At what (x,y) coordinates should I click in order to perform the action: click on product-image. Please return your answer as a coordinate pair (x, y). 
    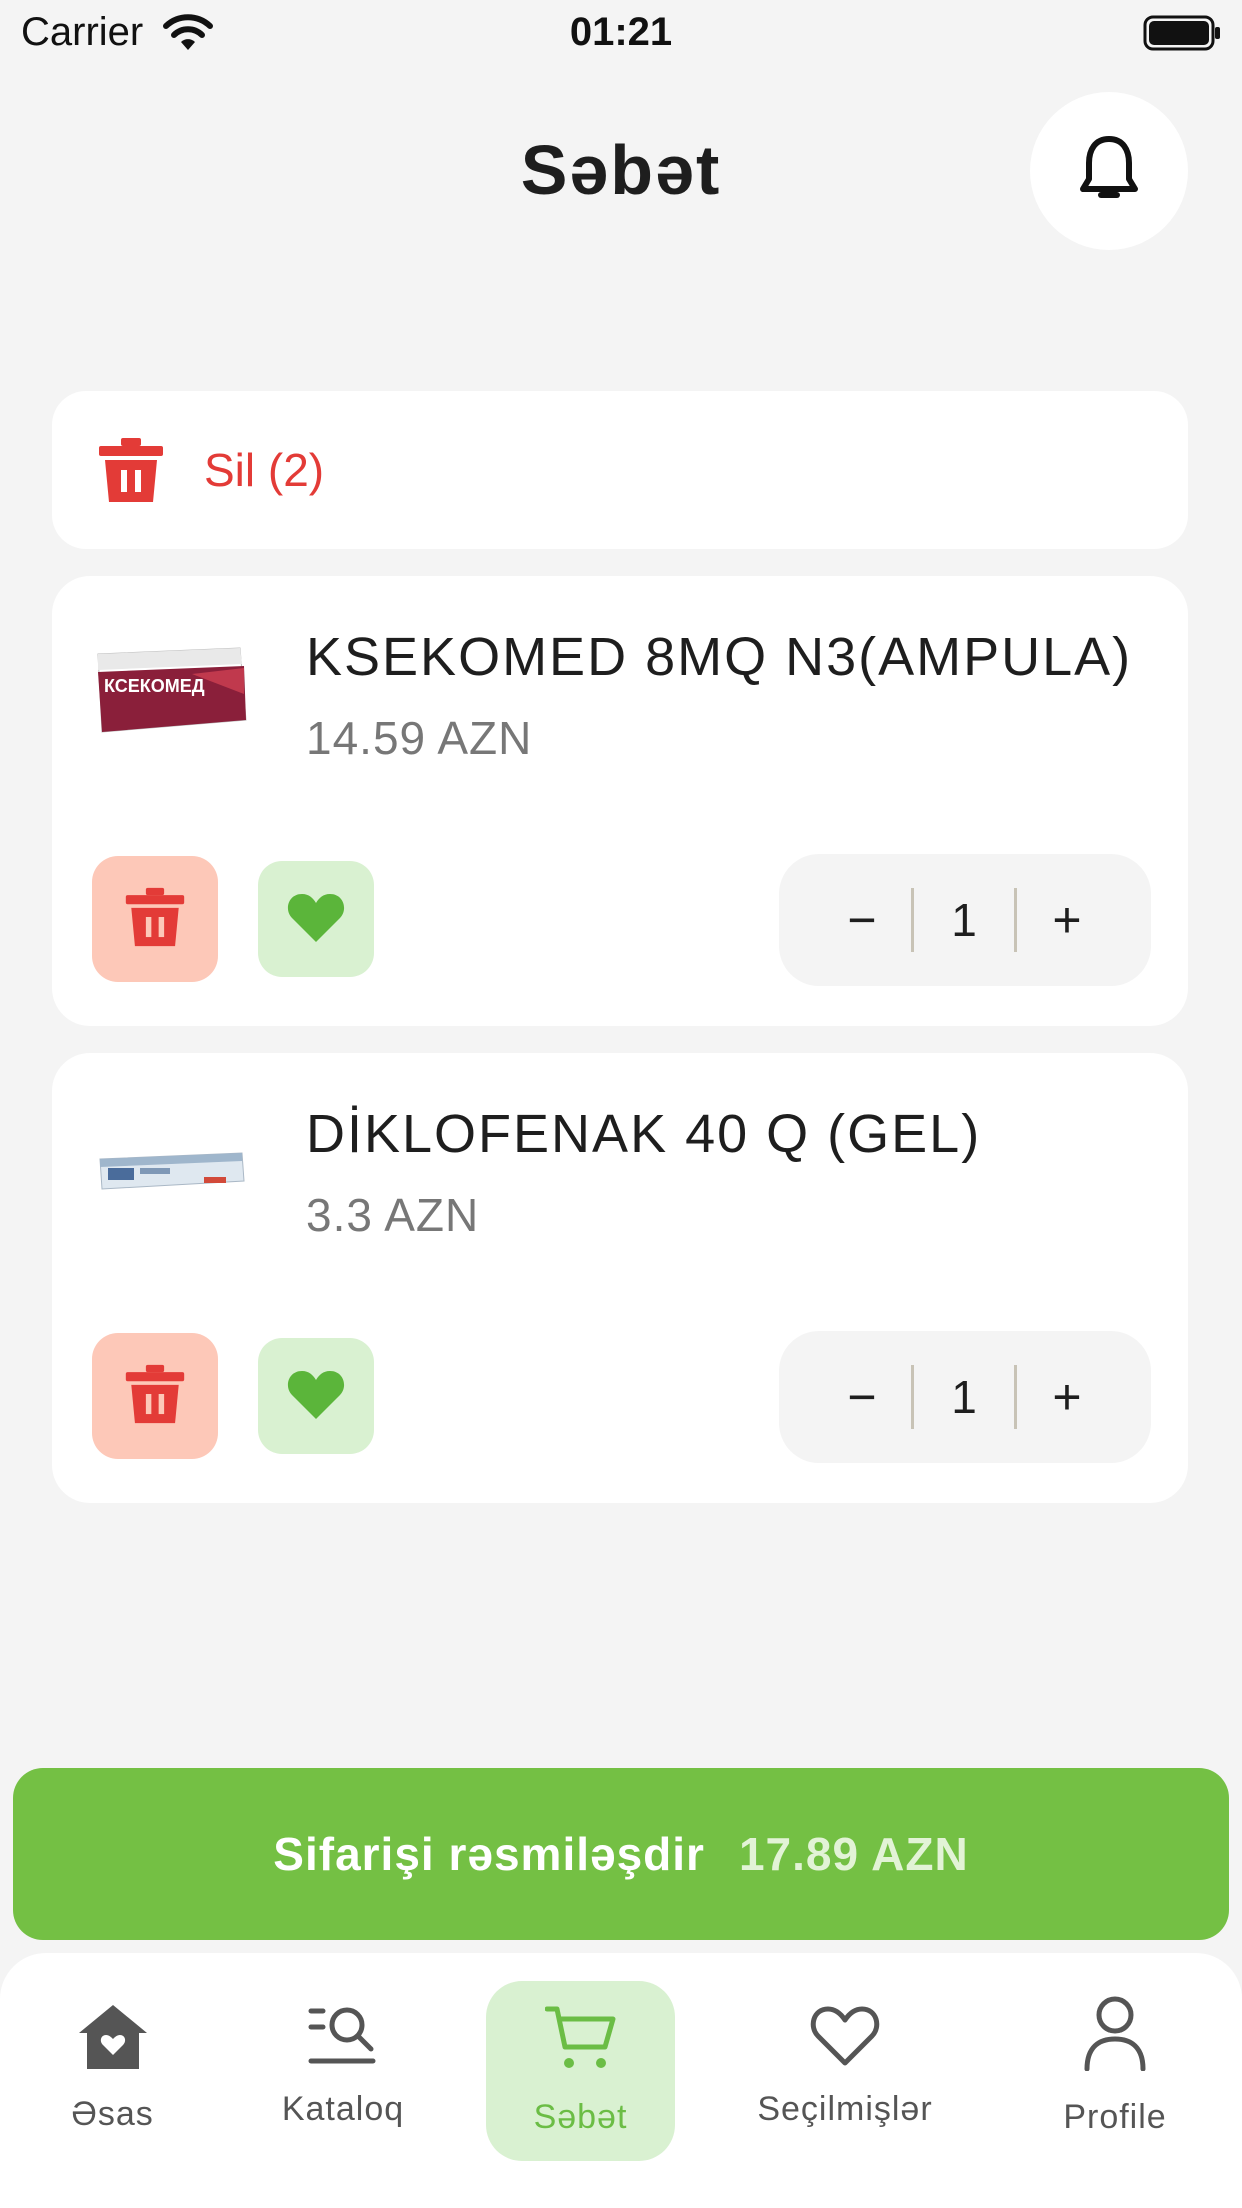
    Looking at the image, I should click on (172, 1166).